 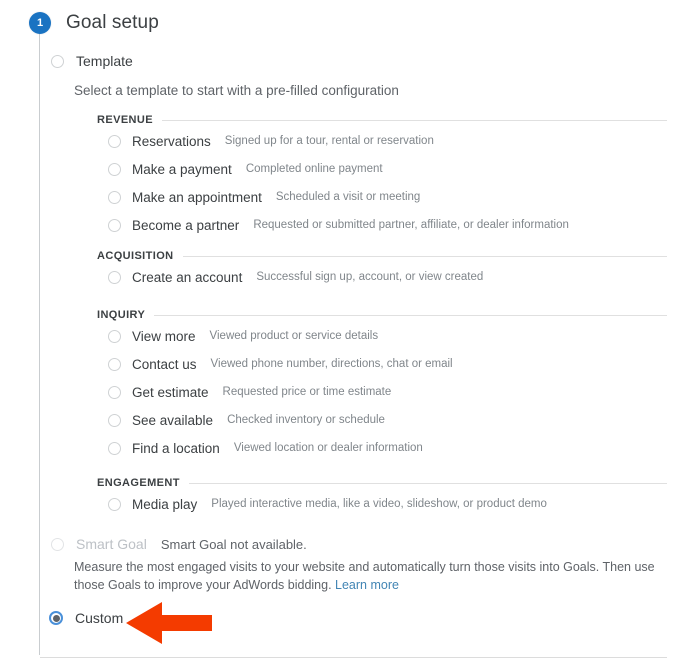 What do you see at coordinates (186, 225) in the screenshot?
I see `template-option-name: Become a partner` at bounding box center [186, 225].